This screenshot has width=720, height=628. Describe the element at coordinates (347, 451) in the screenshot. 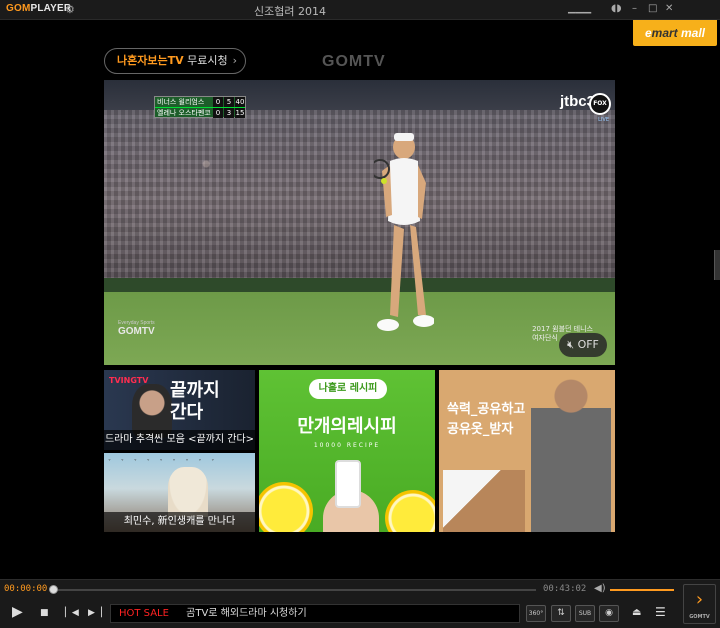

I see `thumbnail-recipe: 나홀로 레시피 만개의레시피 10000 RECIPE` at that location.